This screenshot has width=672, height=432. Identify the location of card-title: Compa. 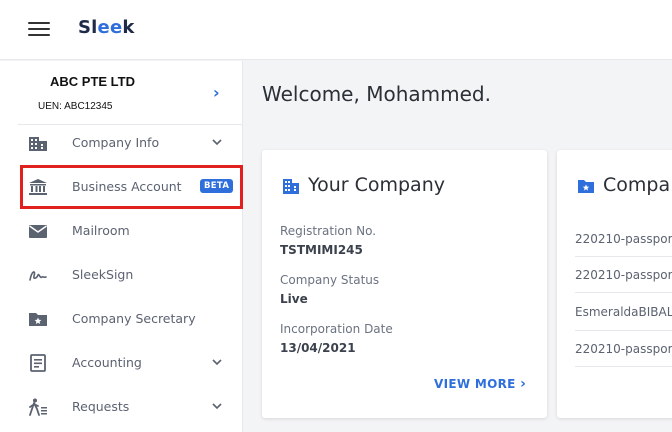
(637, 185).